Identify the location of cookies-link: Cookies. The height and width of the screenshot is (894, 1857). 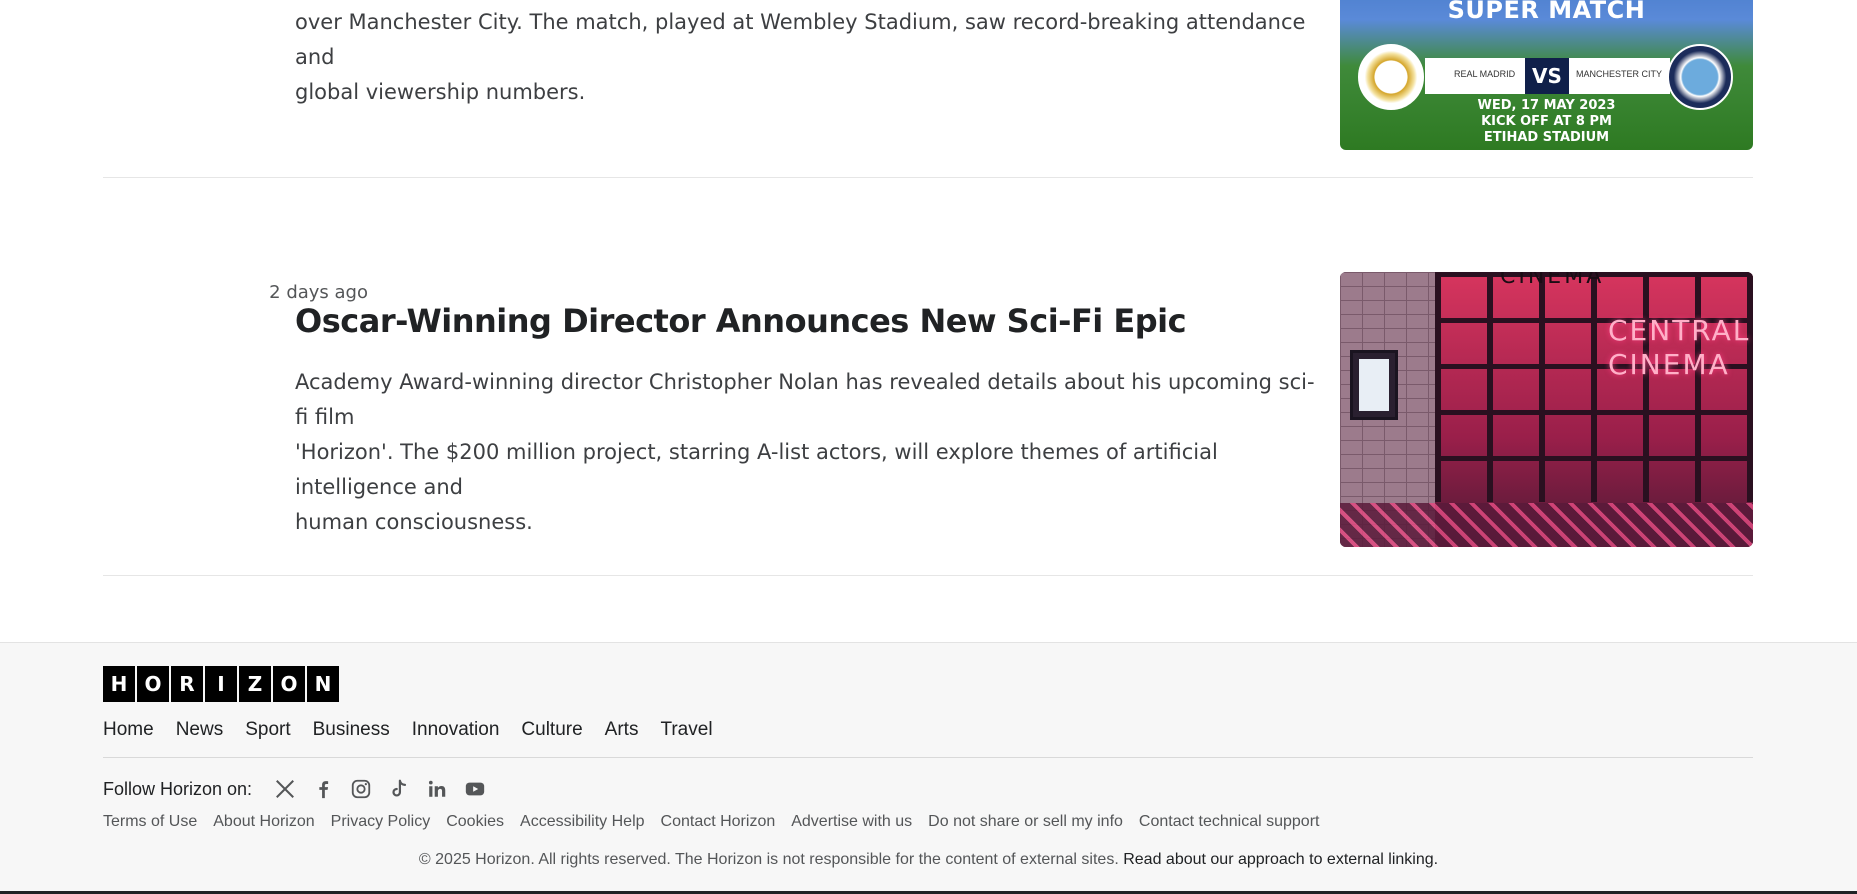
(475, 822).